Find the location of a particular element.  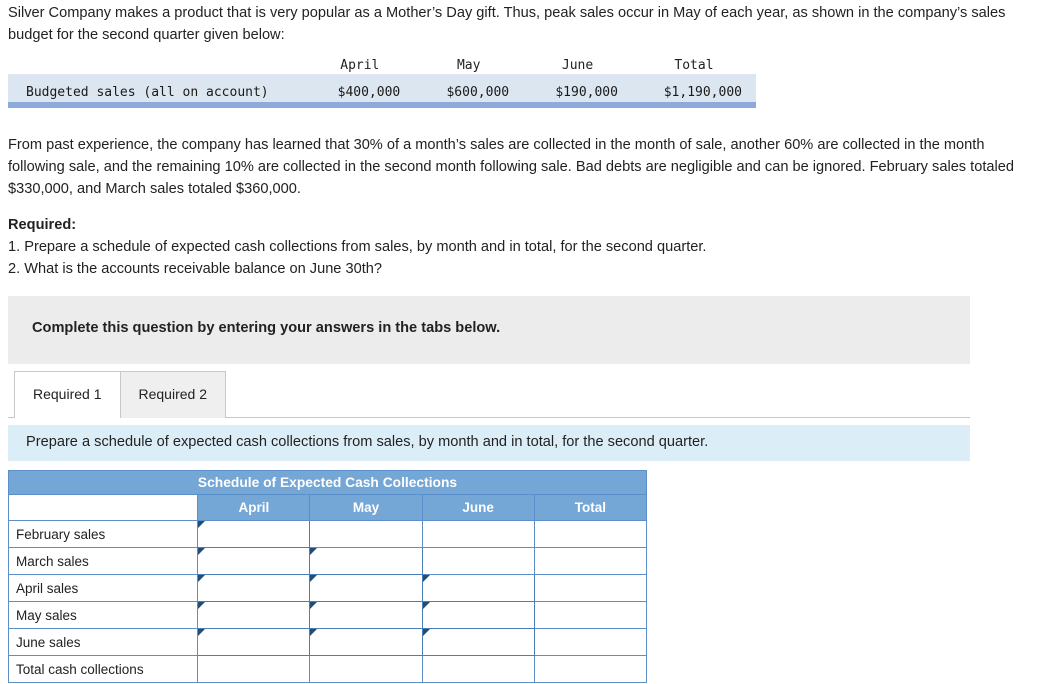

schedule-title: Schedule of Expected Cash Collections is located at coordinates (327, 482).